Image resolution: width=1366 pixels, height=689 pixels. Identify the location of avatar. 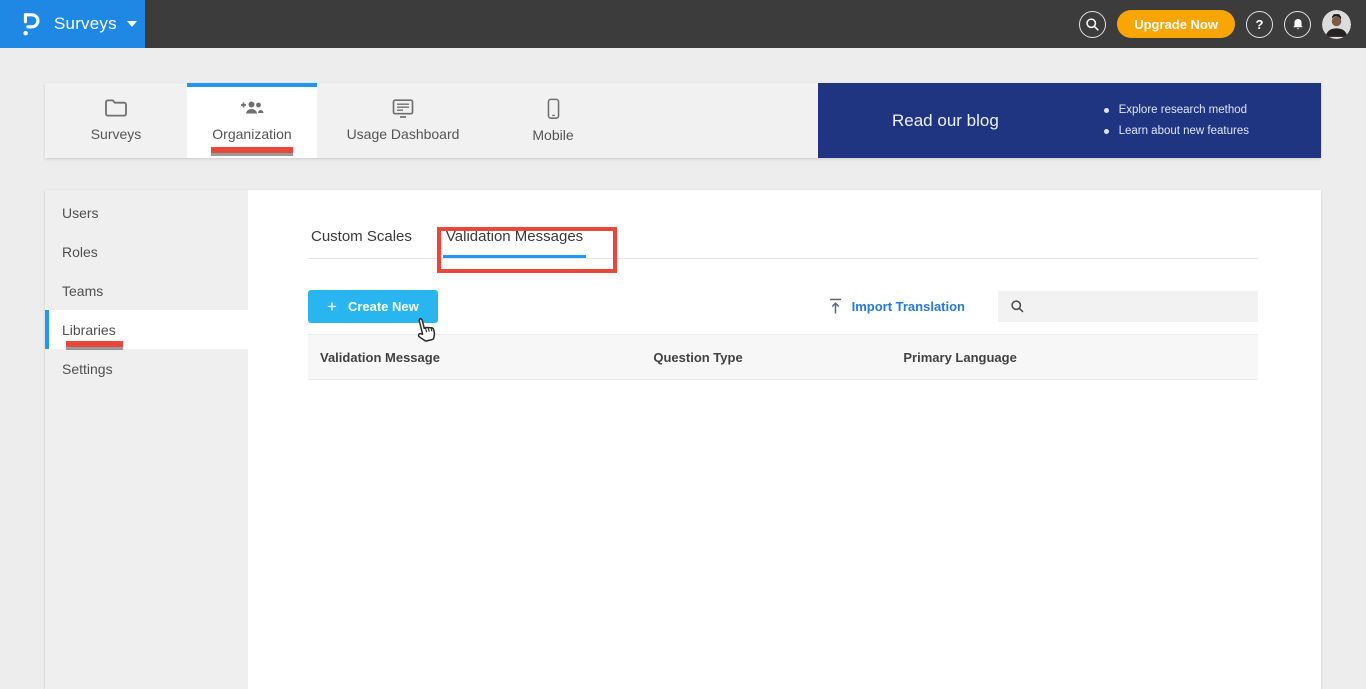
(1336, 24).